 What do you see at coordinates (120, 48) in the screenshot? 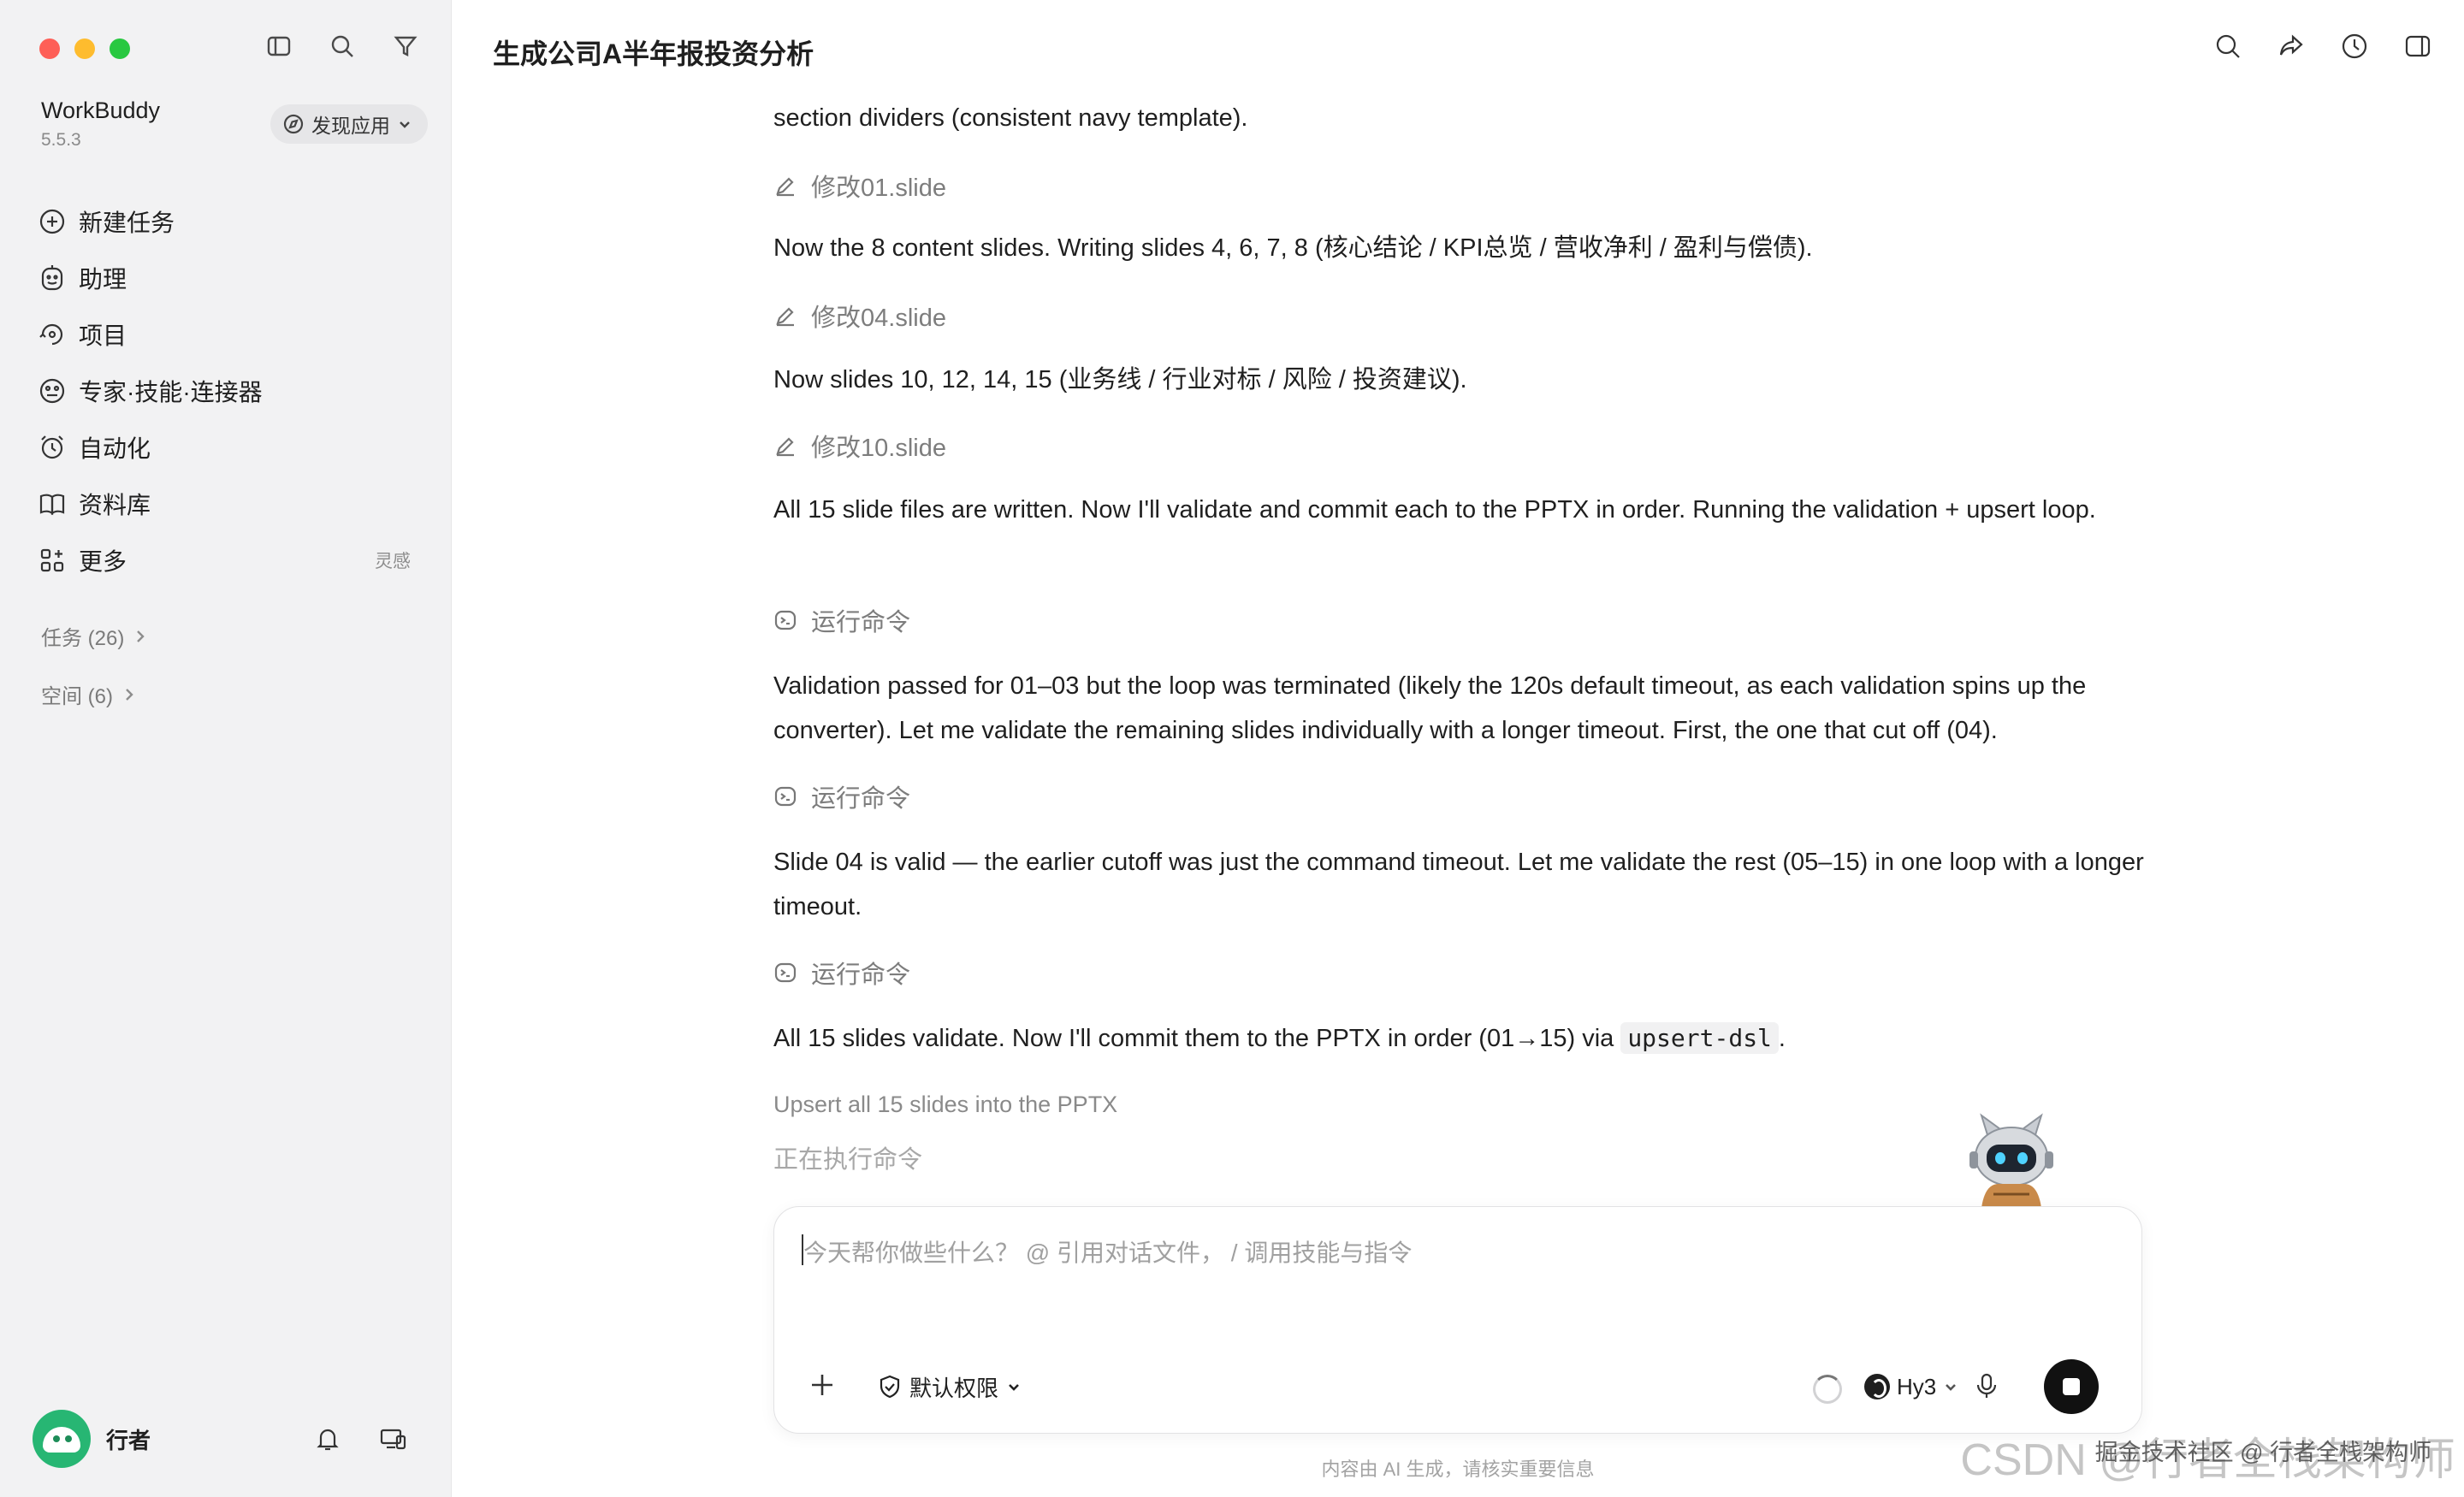
I see `zoom-window-button` at bounding box center [120, 48].